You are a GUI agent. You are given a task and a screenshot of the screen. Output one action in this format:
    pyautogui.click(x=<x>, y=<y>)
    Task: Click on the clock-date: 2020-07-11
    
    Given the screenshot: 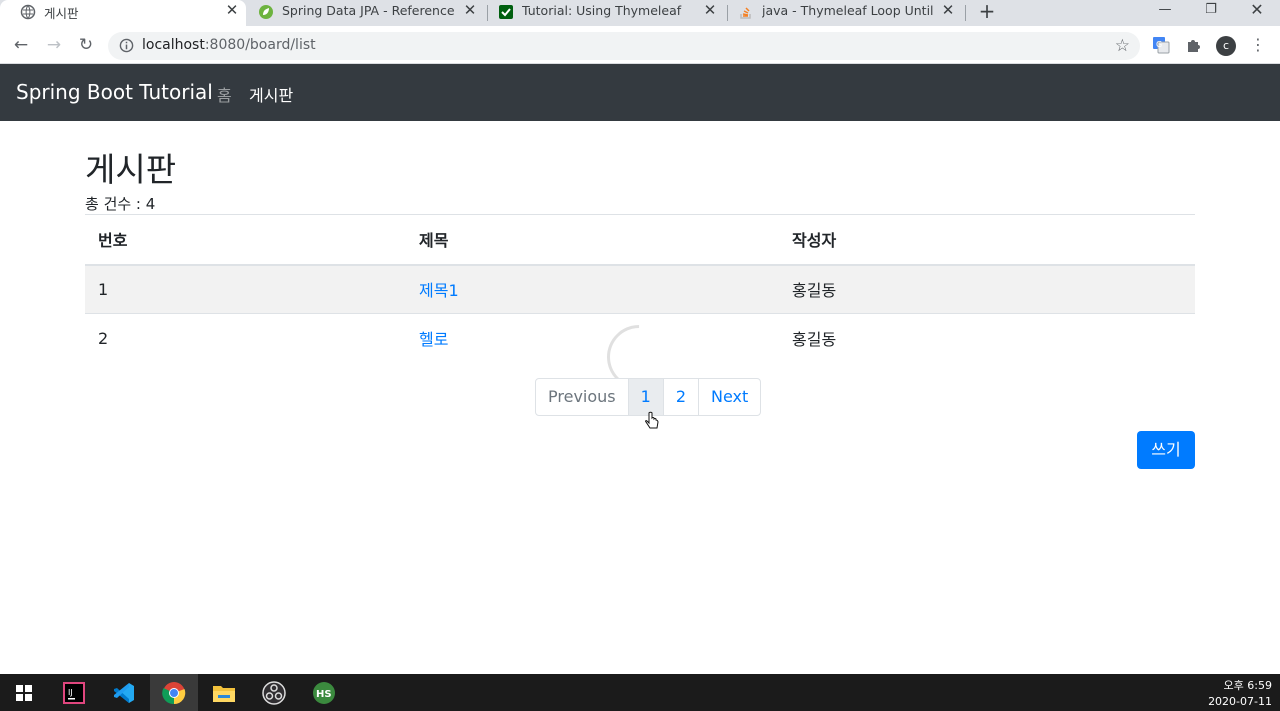 What is the action you would take?
    pyautogui.click(x=1240, y=701)
    